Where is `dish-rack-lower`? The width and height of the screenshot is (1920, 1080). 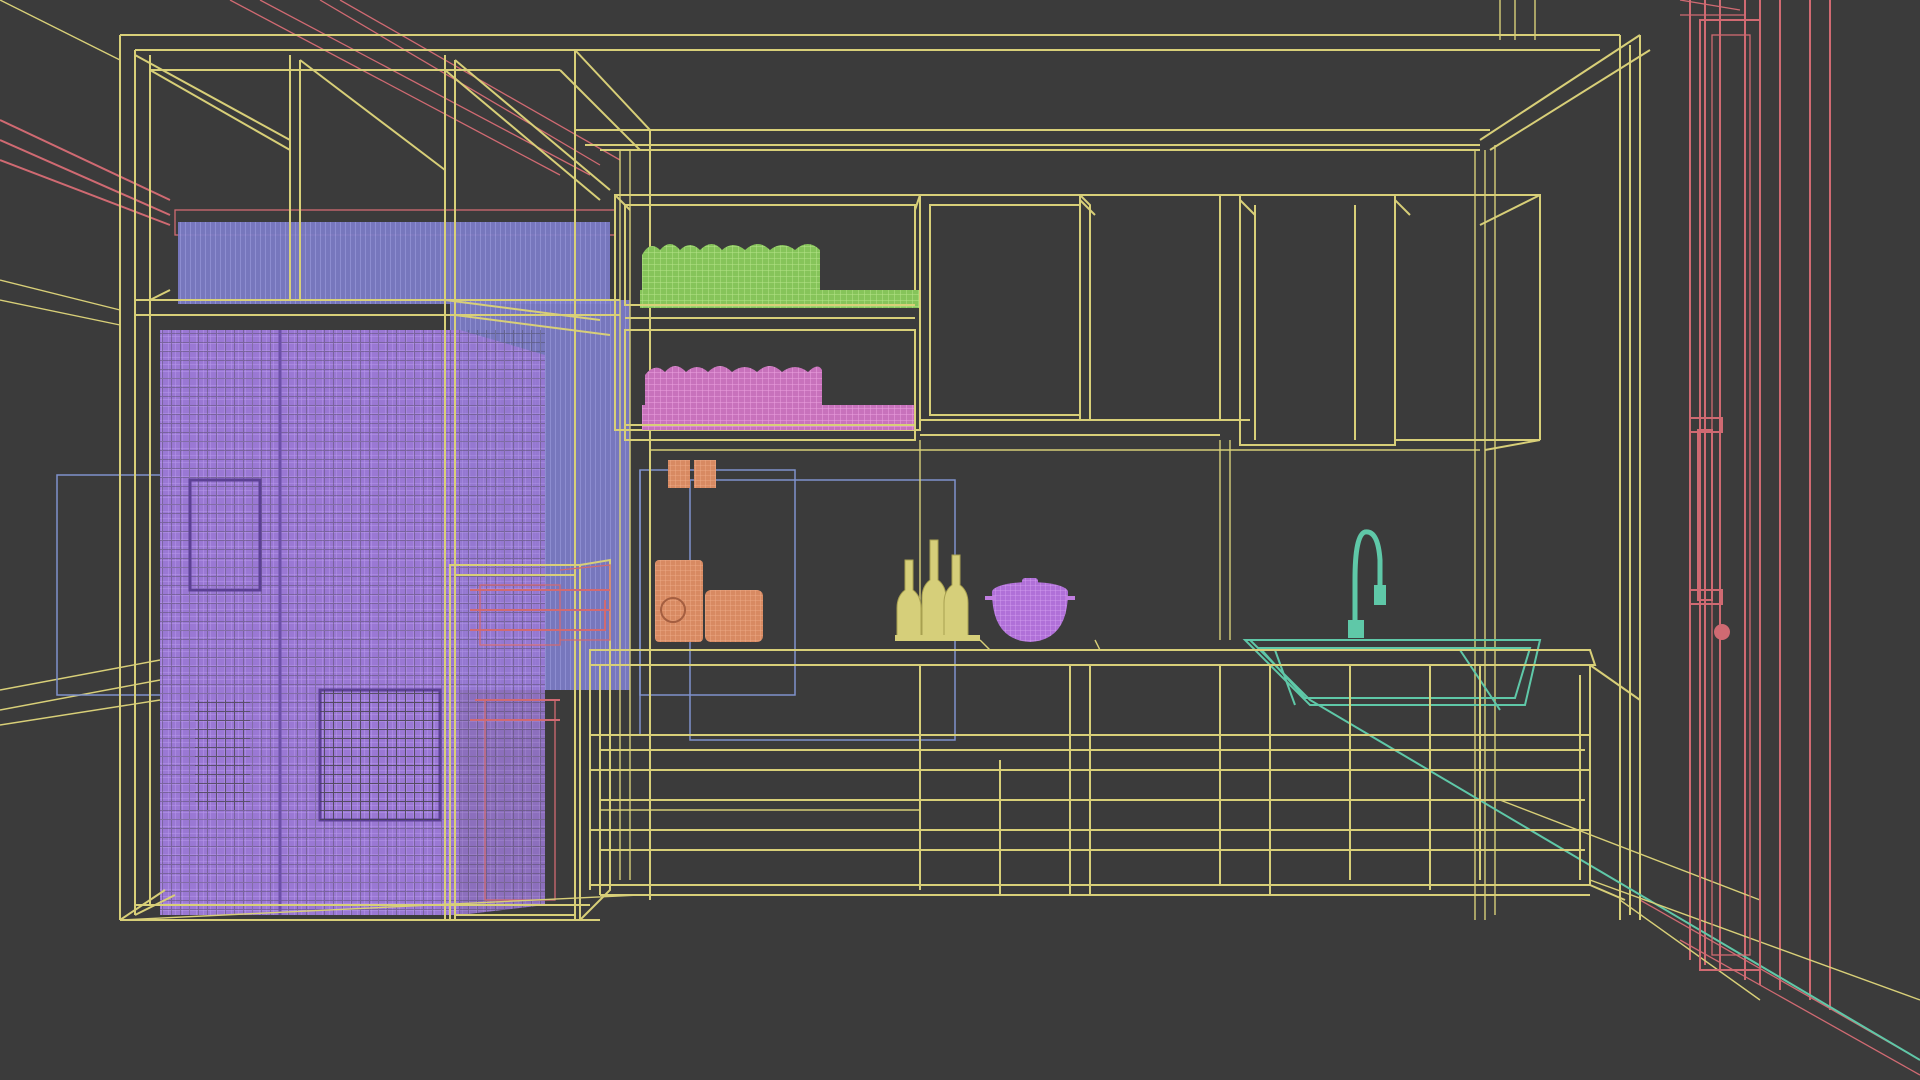 dish-rack-lower is located at coordinates (770, 385).